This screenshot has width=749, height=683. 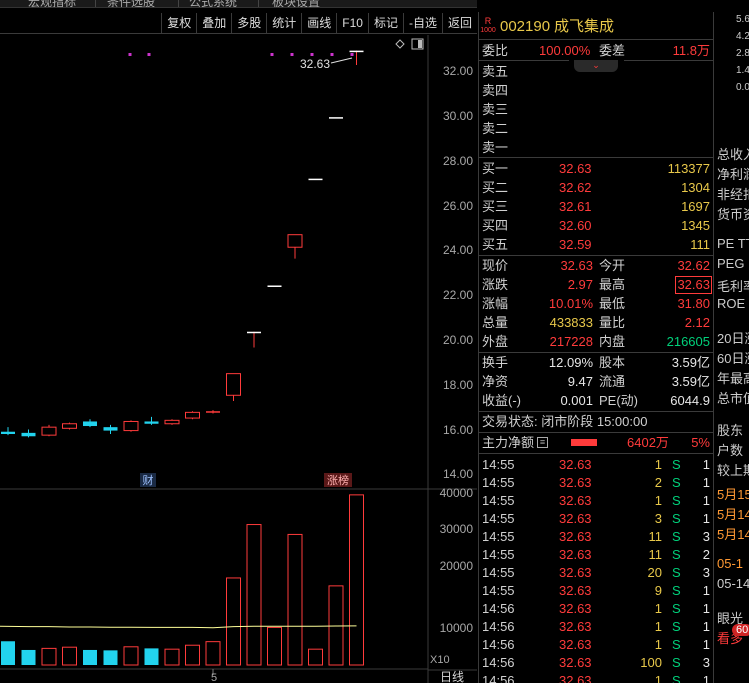 I want to click on draw-line-button: 画线, so click(x=318, y=22).